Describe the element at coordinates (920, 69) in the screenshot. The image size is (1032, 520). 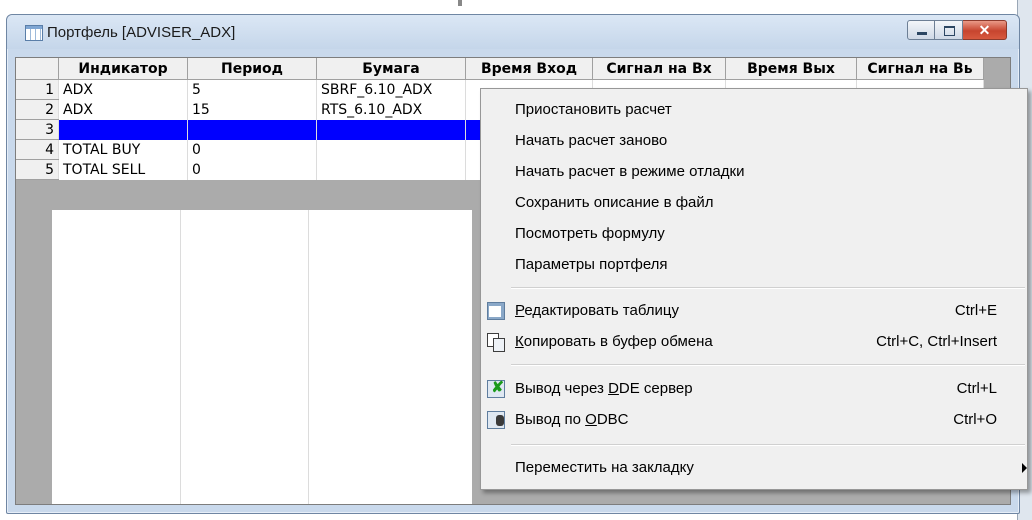
I see `column-header: Сигнал на Вь` at that location.